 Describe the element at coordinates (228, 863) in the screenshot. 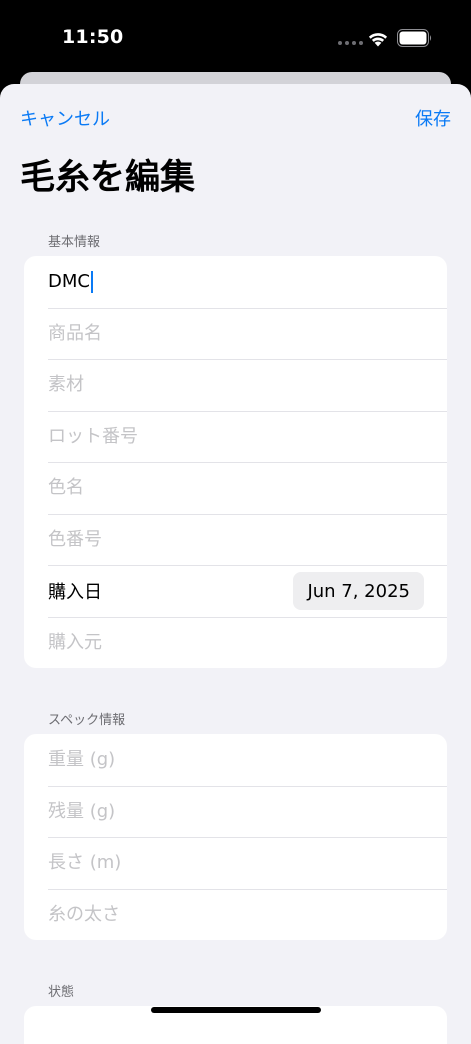

I see `length-field` at that location.